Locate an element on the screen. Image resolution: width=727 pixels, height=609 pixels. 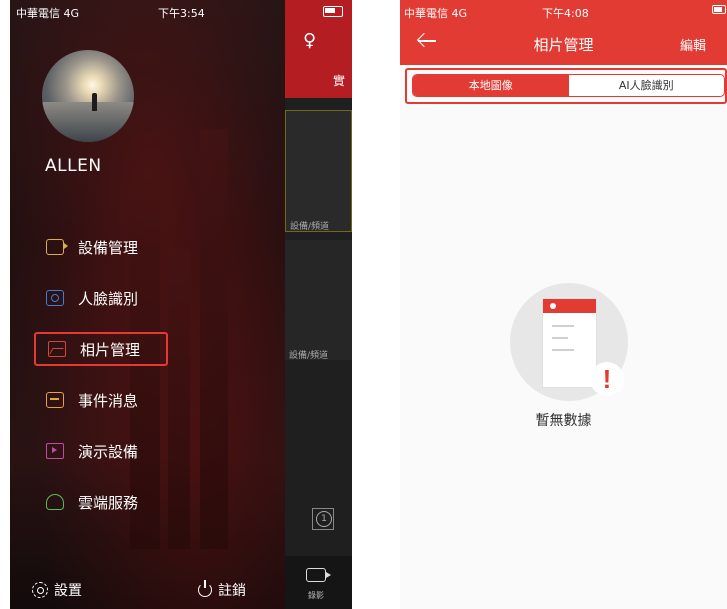
menu-label: 雲端服務 is located at coordinates (108, 502).